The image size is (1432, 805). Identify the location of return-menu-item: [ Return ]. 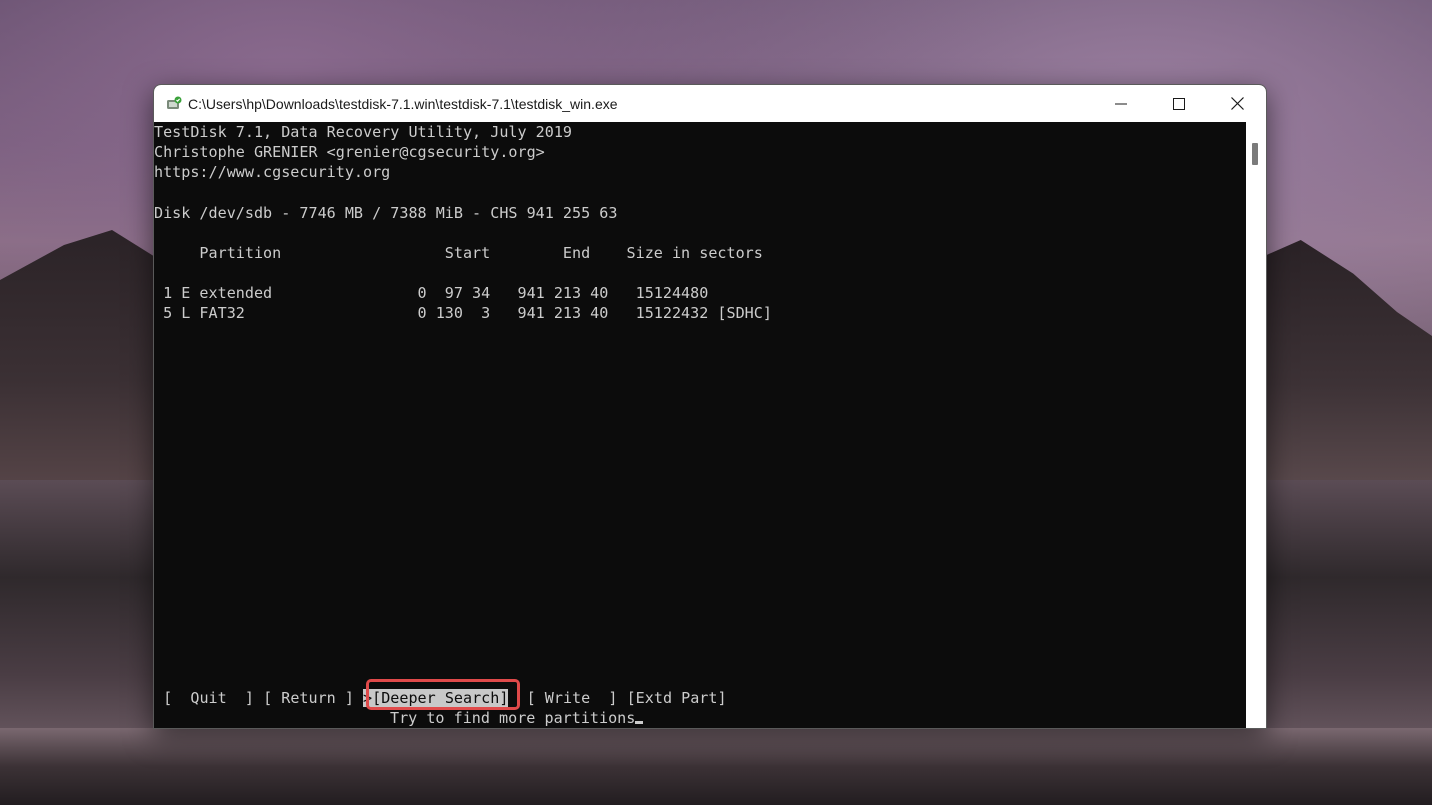
(308, 698).